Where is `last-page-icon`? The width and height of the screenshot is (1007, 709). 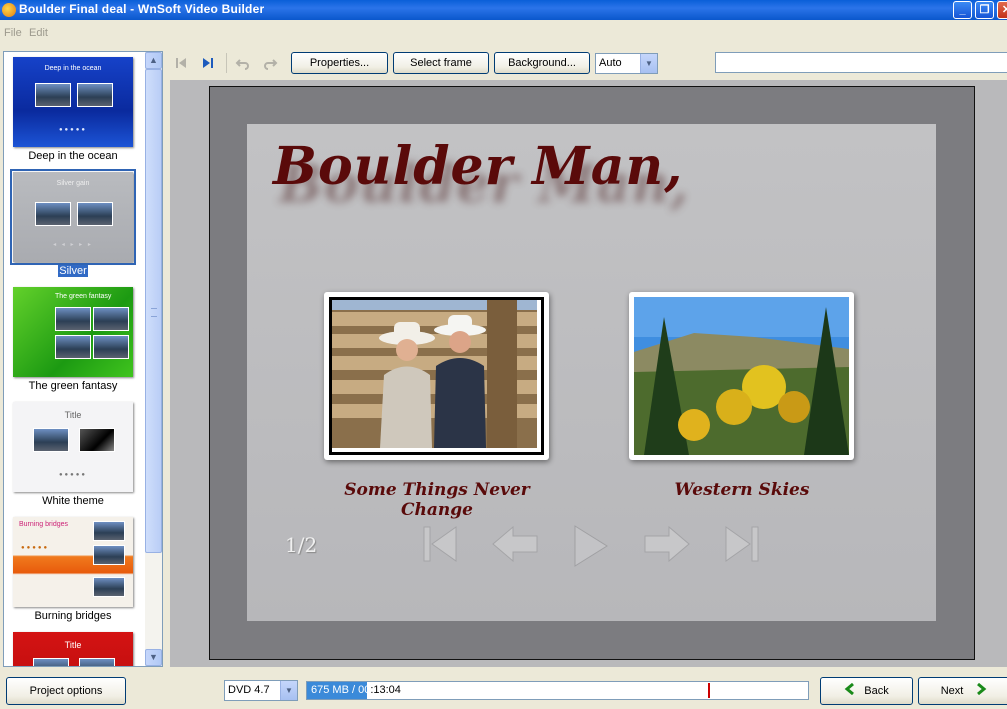 last-page-icon is located at coordinates (741, 545).